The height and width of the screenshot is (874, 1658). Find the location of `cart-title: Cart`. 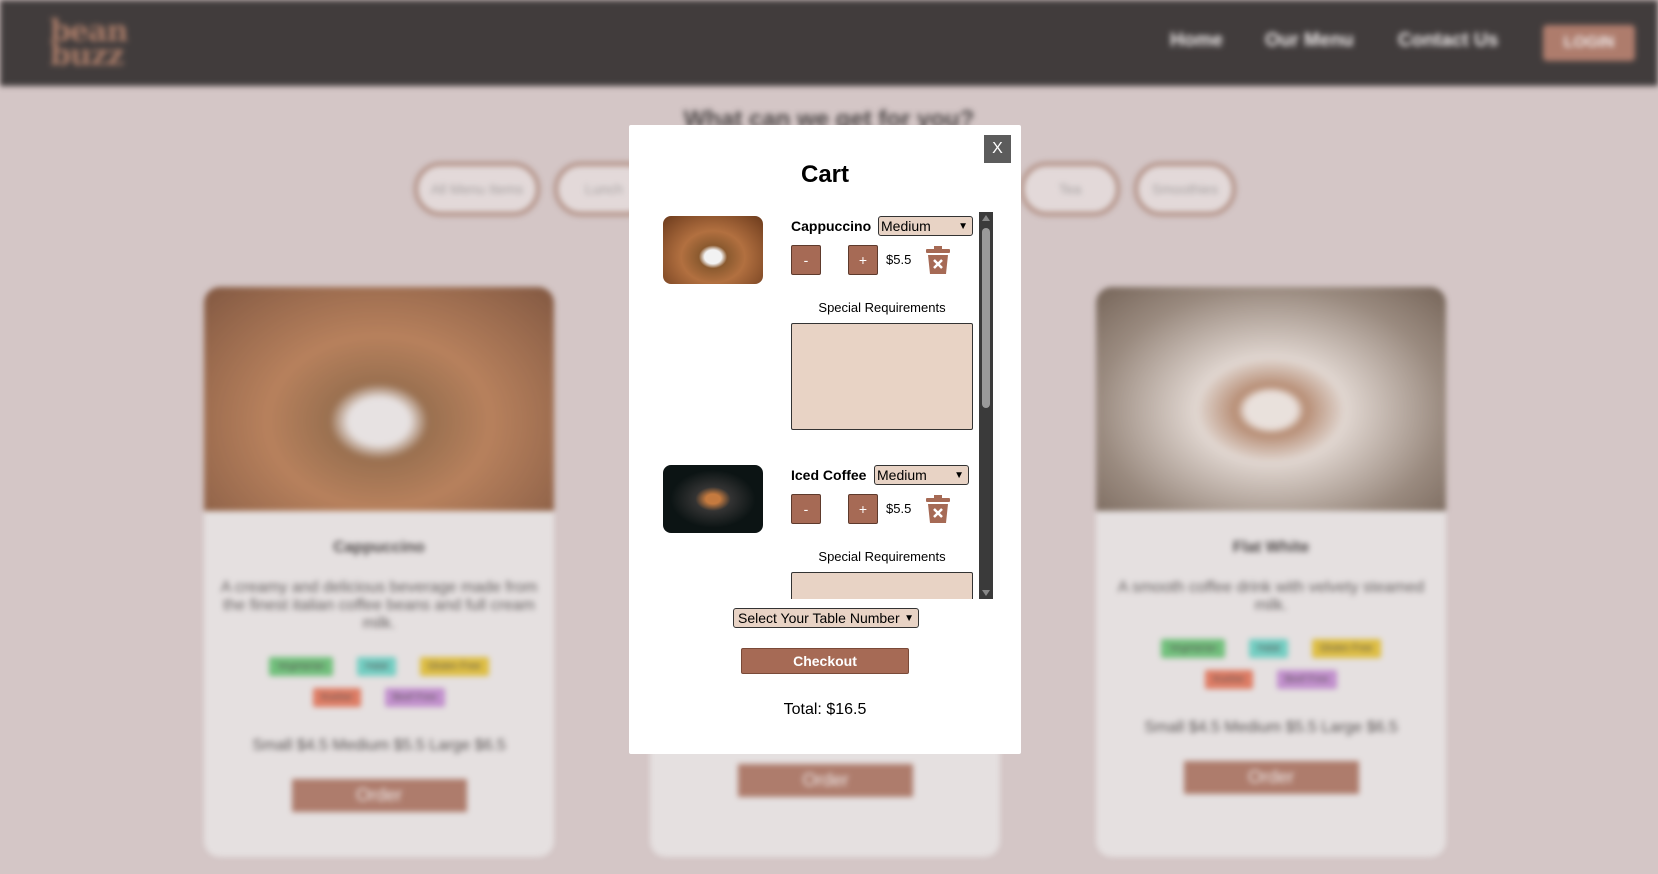

cart-title: Cart is located at coordinates (824, 174).